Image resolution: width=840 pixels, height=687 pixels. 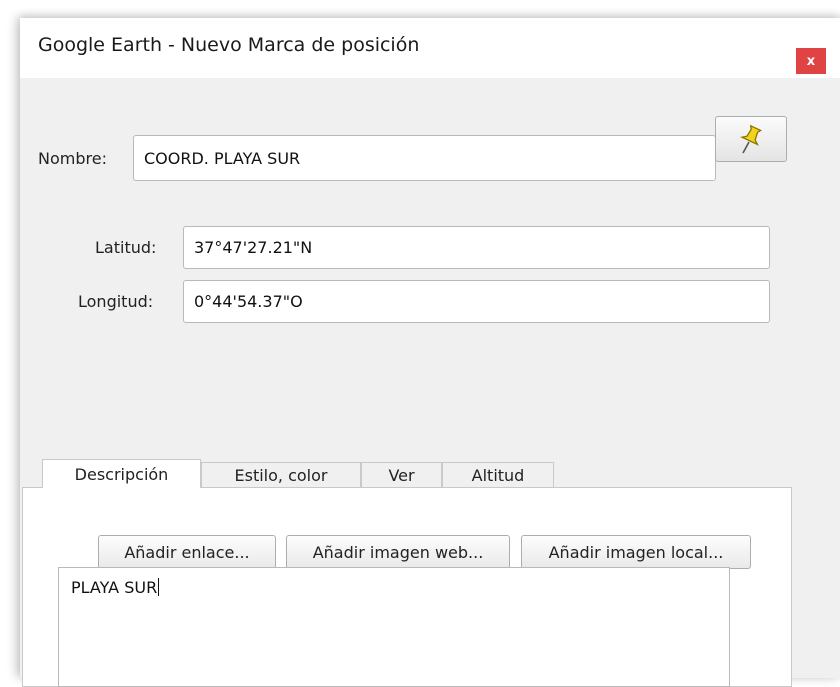 What do you see at coordinates (222, 158) in the screenshot?
I see `name-field-value: COORD. PLAYA SUR` at bounding box center [222, 158].